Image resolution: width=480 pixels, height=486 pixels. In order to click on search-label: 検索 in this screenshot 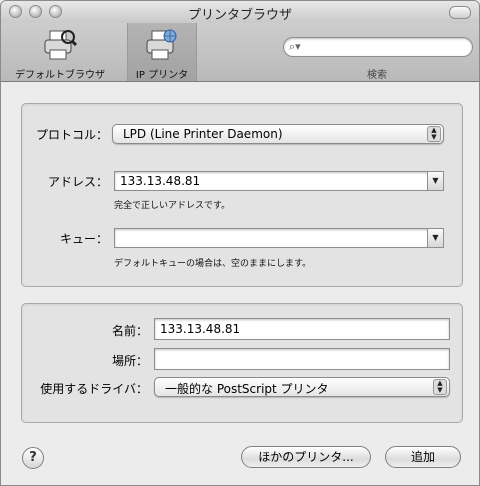, I will do `click(377, 75)`.